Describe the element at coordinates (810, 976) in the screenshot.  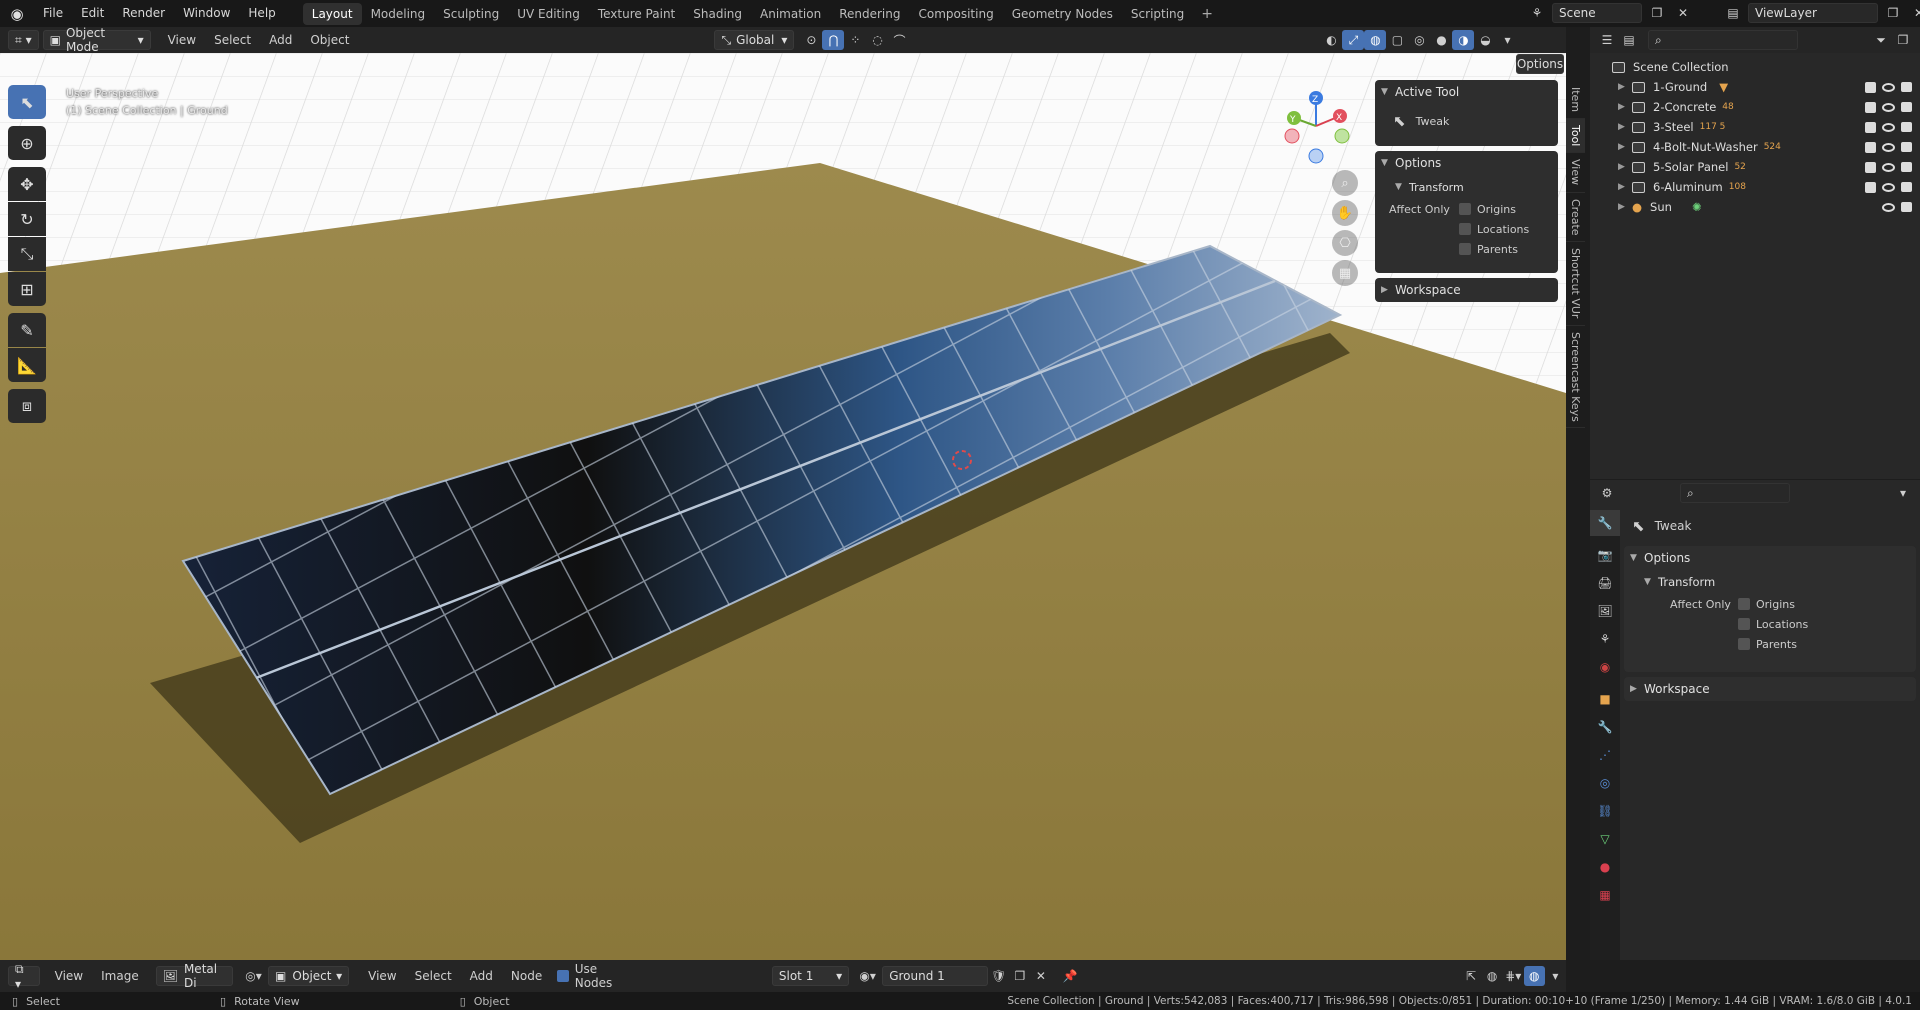
I see `slot-dropdown: Slot 1 ▾` at that location.